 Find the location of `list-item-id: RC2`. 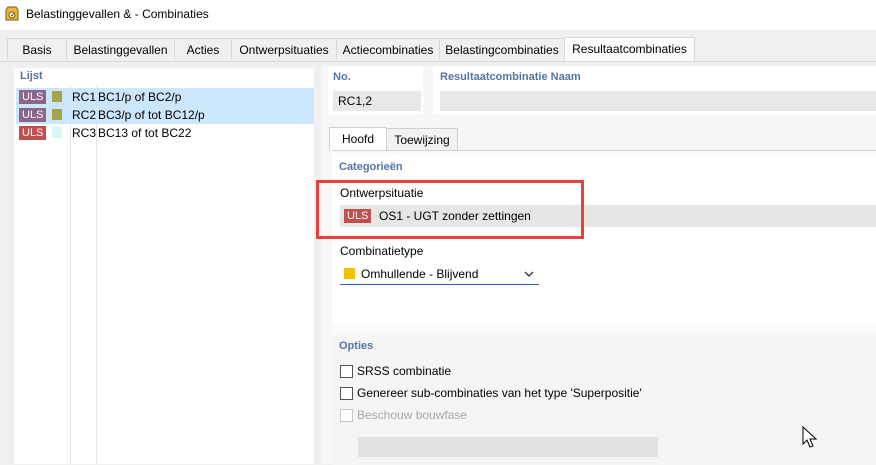

list-item-id: RC2 is located at coordinates (84, 115).